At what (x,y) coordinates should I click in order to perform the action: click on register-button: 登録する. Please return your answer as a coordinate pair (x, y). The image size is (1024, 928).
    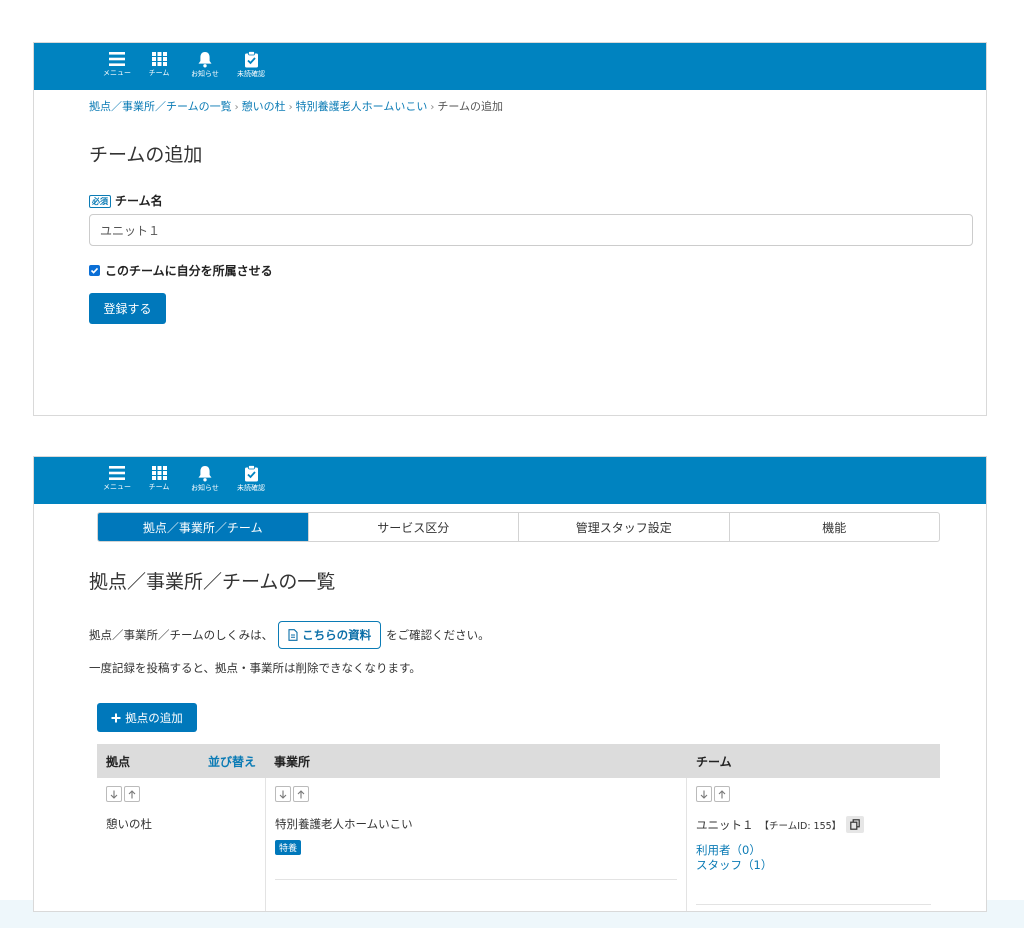
    Looking at the image, I should click on (127, 308).